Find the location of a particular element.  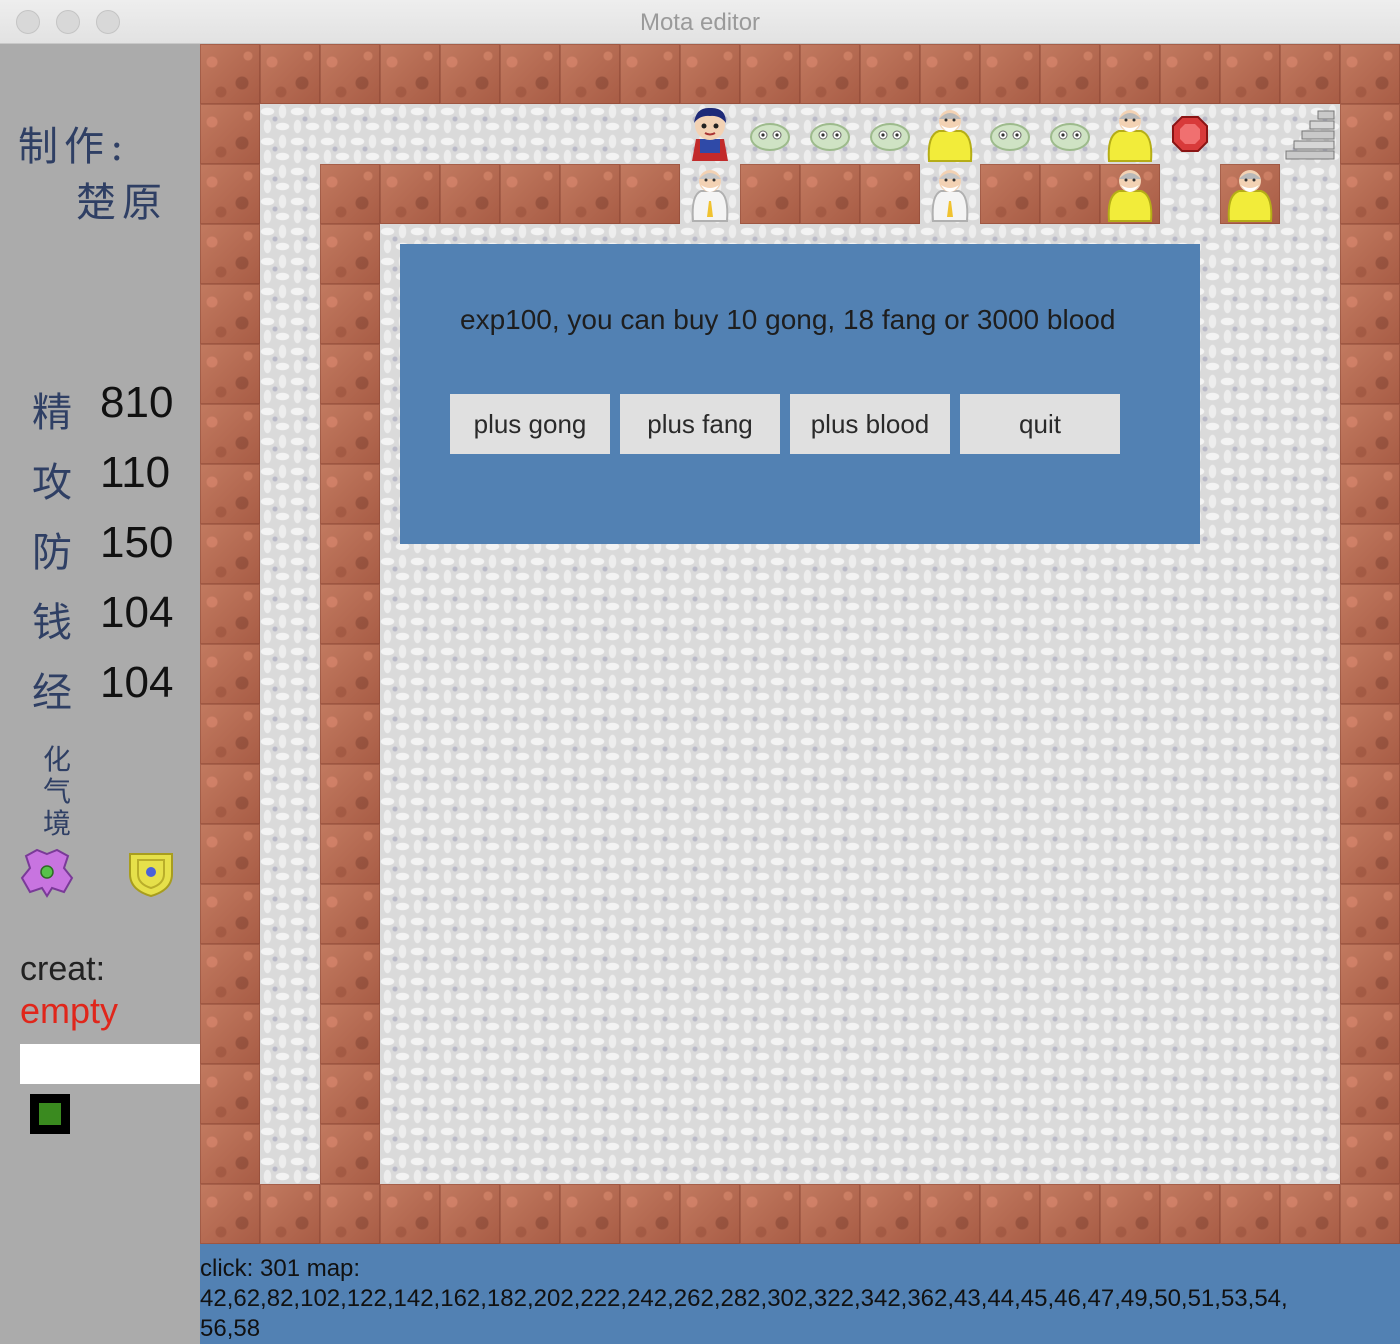

quit-button: quit is located at coordinates (1040, 424).